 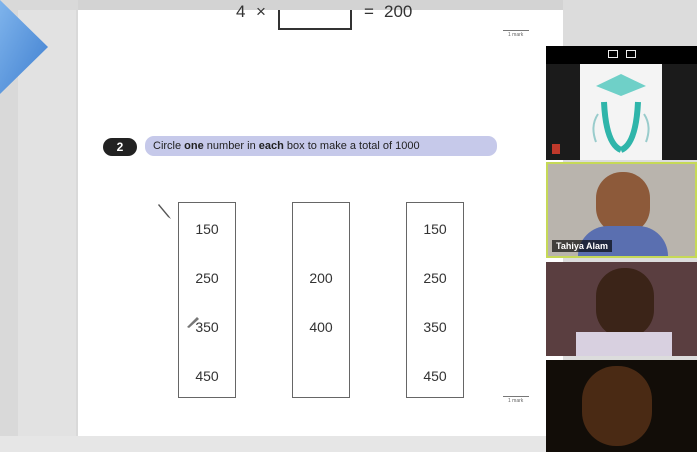 I want to click on box1-number: 250, so click(x=207, y=278).